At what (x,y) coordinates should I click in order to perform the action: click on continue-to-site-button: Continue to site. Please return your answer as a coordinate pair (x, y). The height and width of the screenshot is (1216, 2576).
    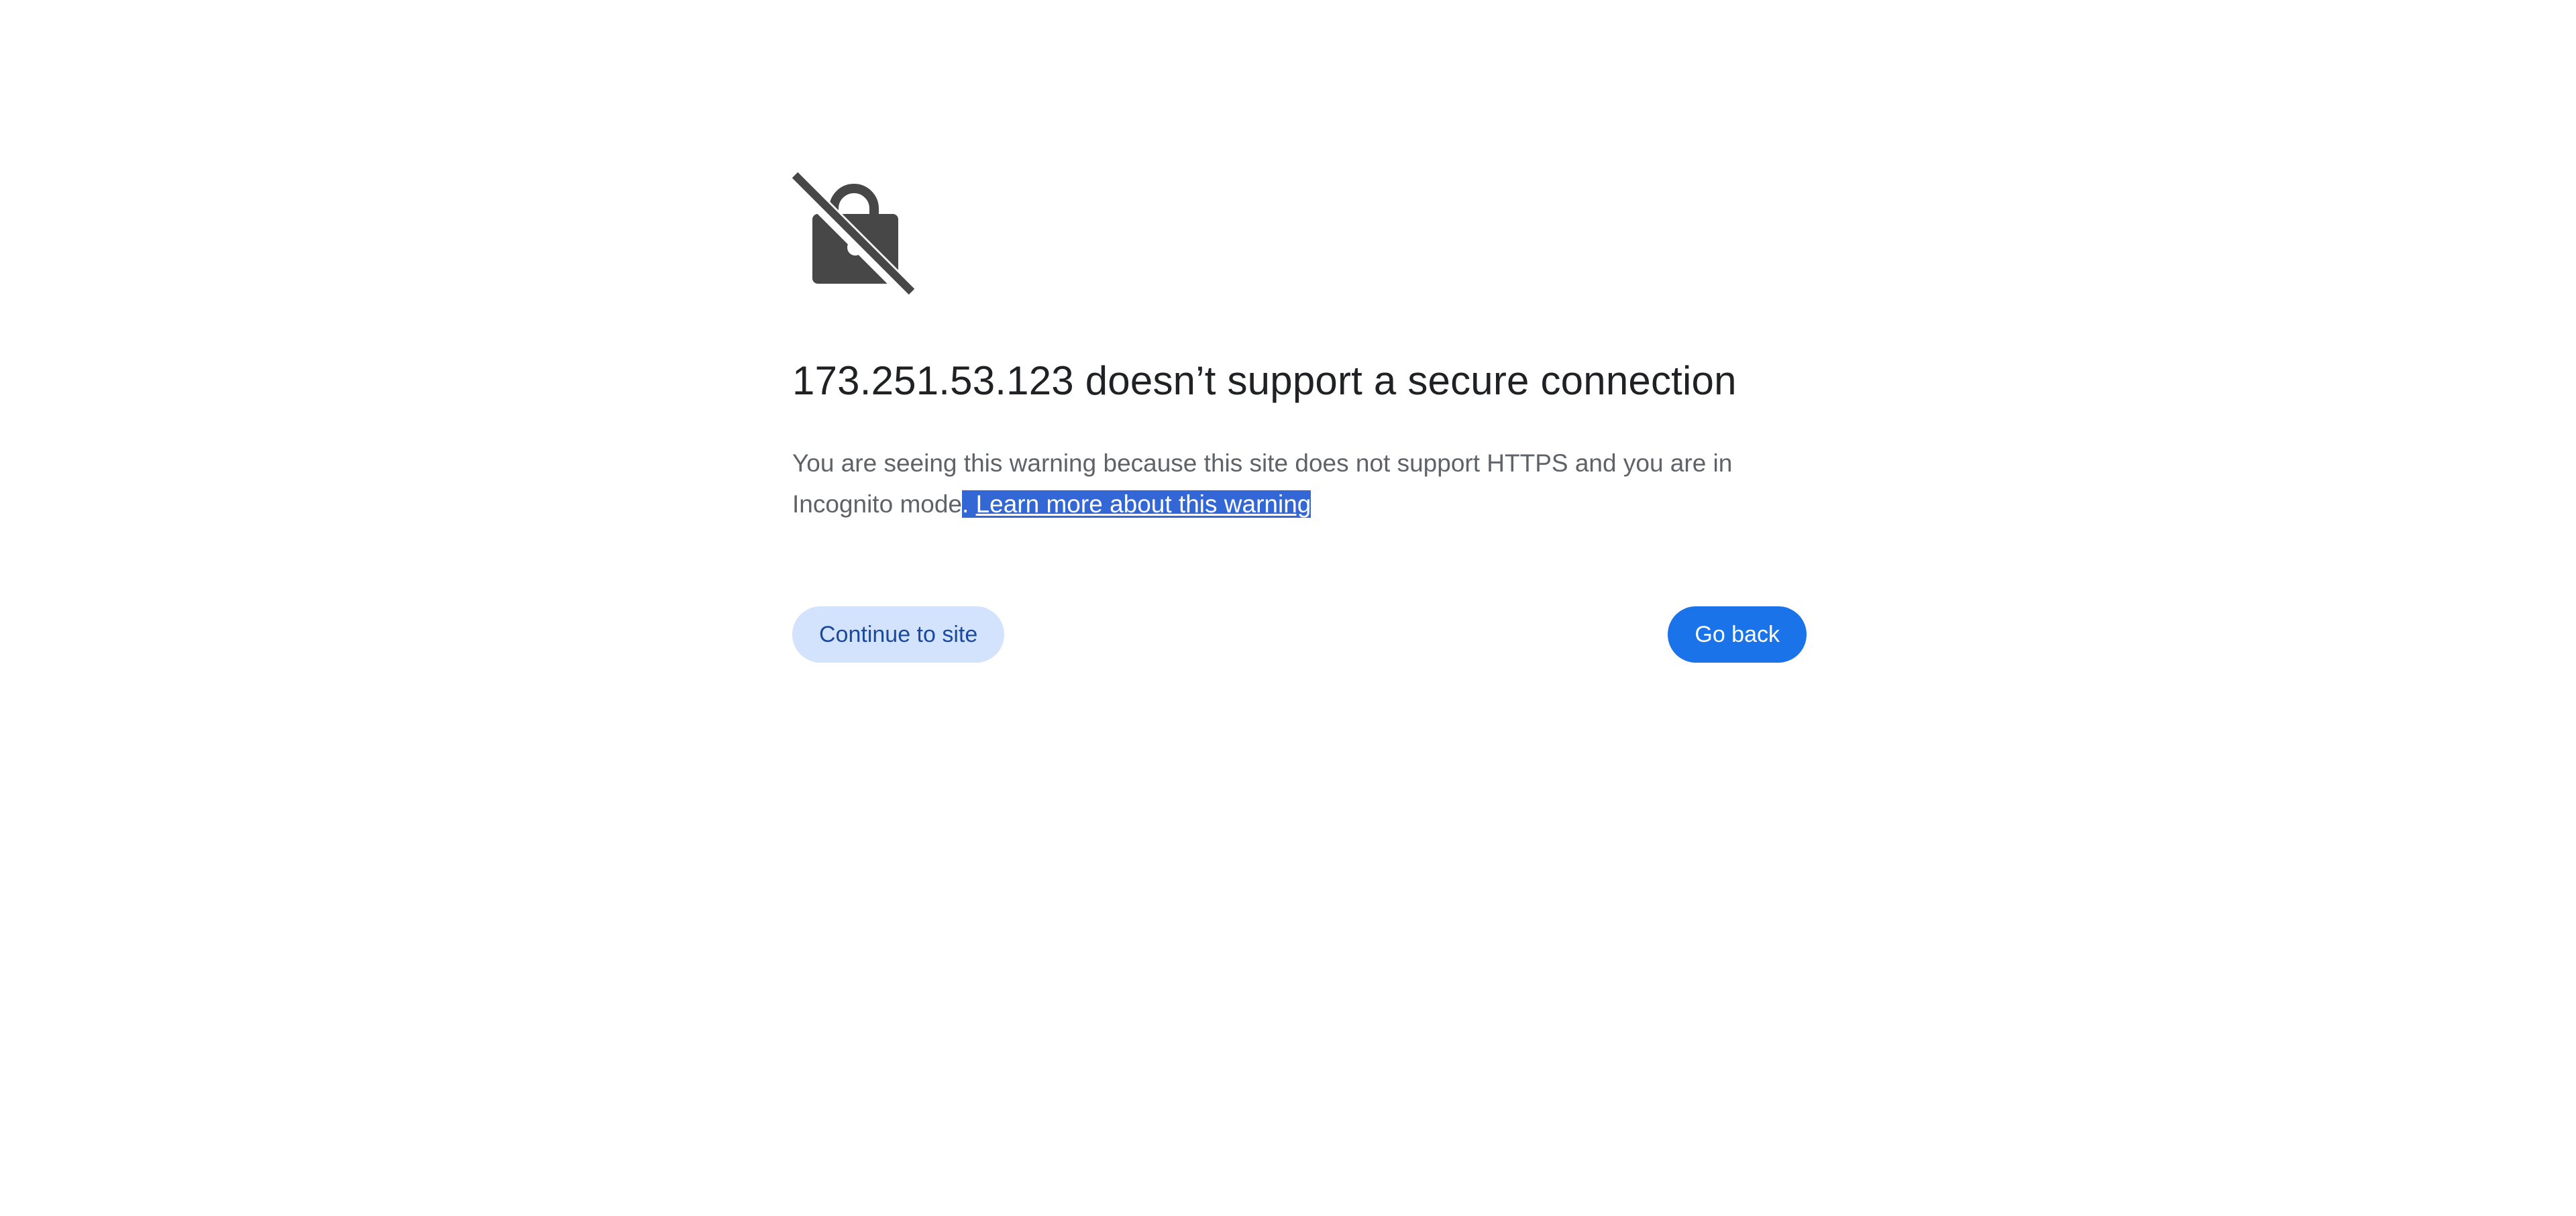
    Looking at the image, I should click on (898, 634).